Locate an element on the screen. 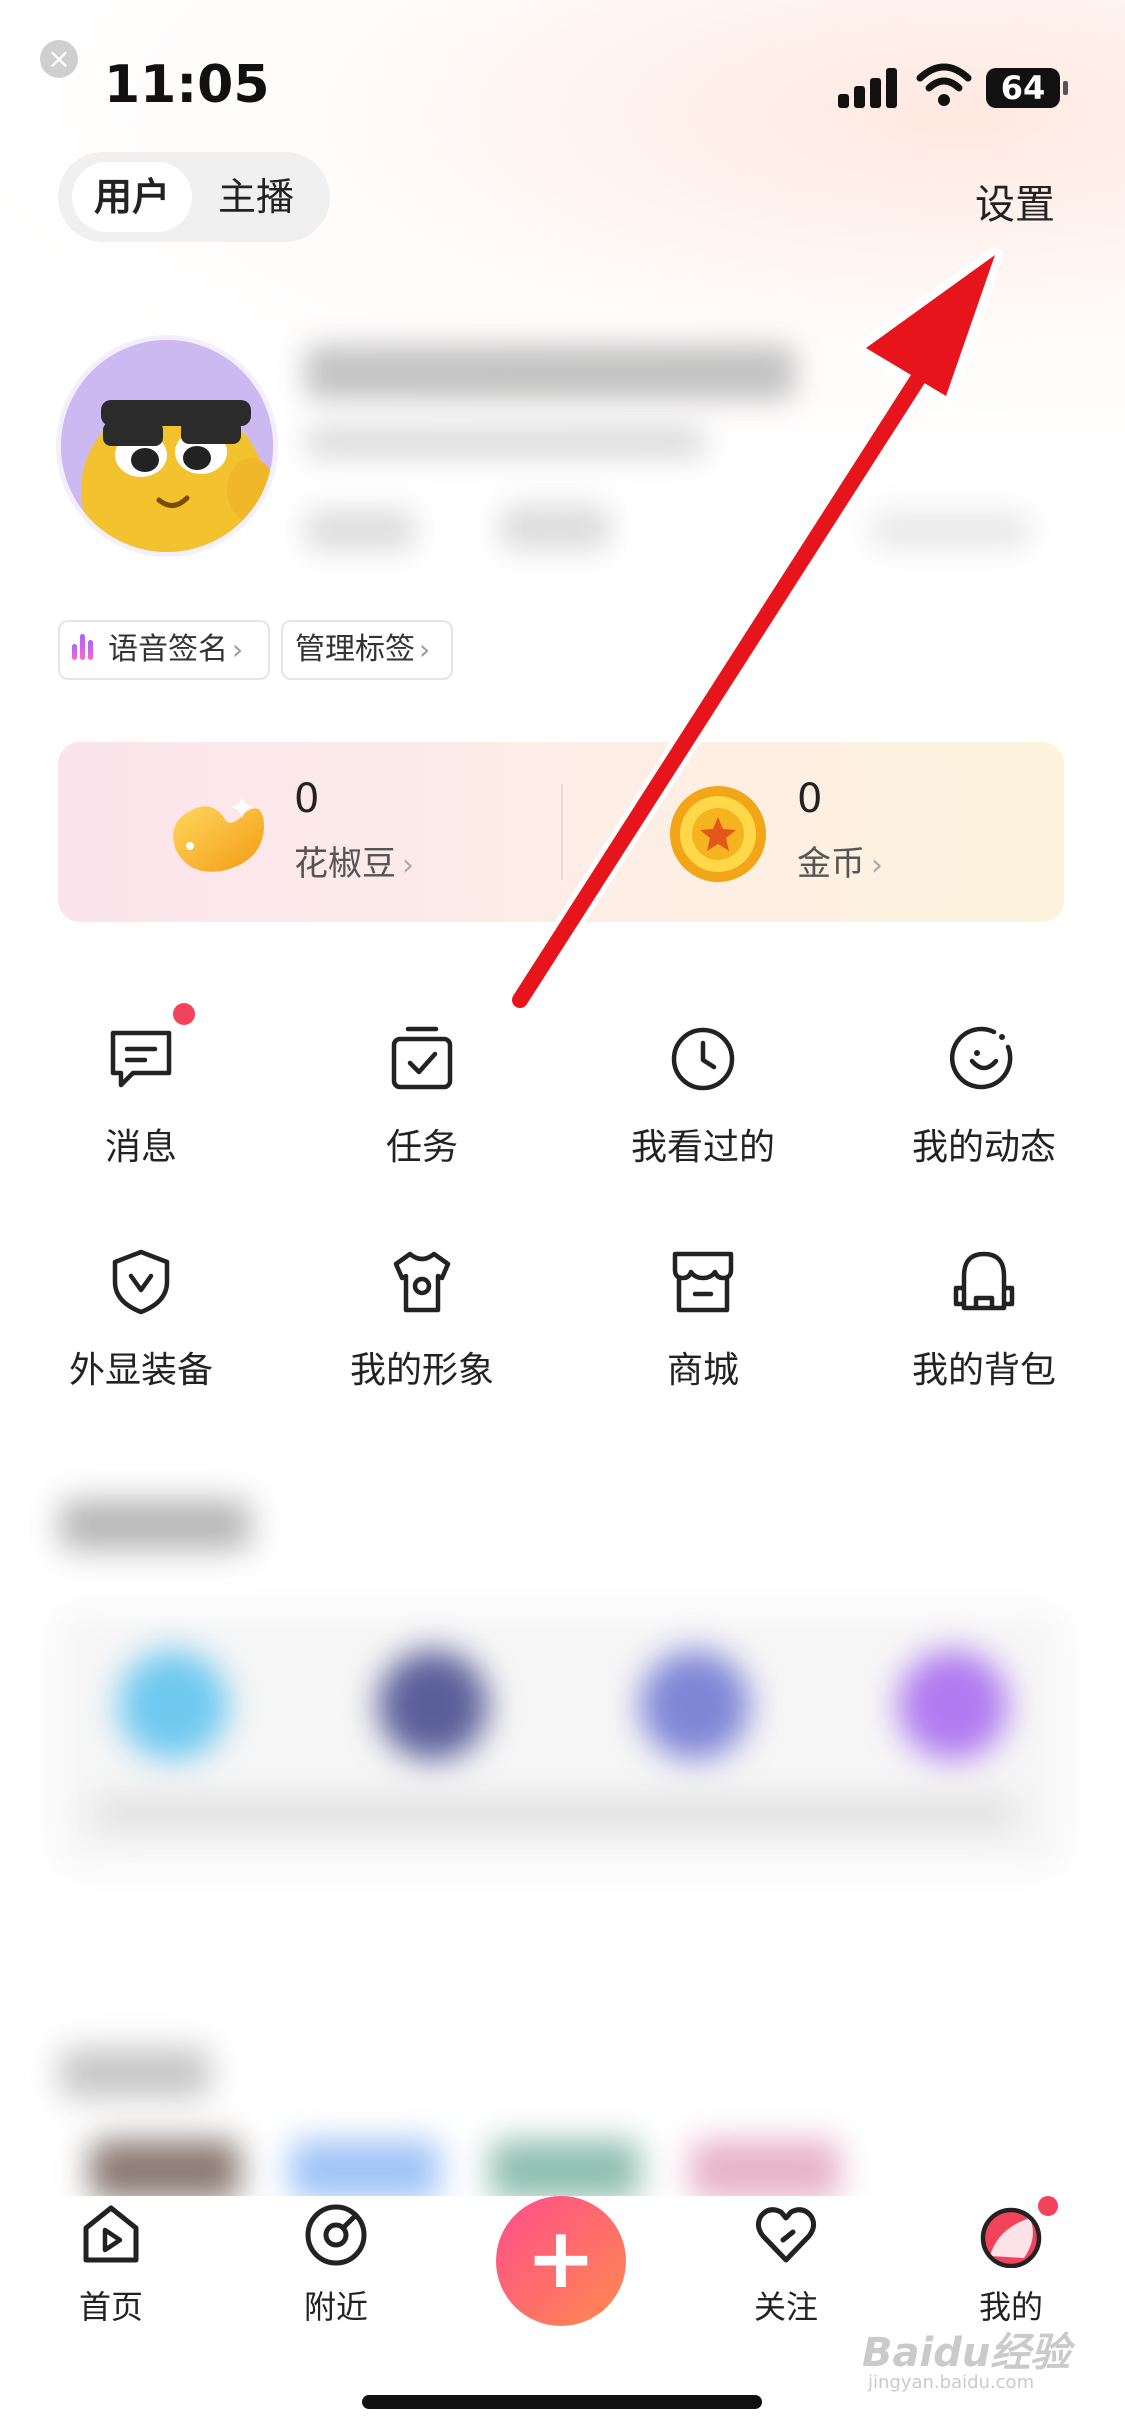 This screenshot has width=1125, height=2436. close-icon: × is located at coordinates (59, 59).